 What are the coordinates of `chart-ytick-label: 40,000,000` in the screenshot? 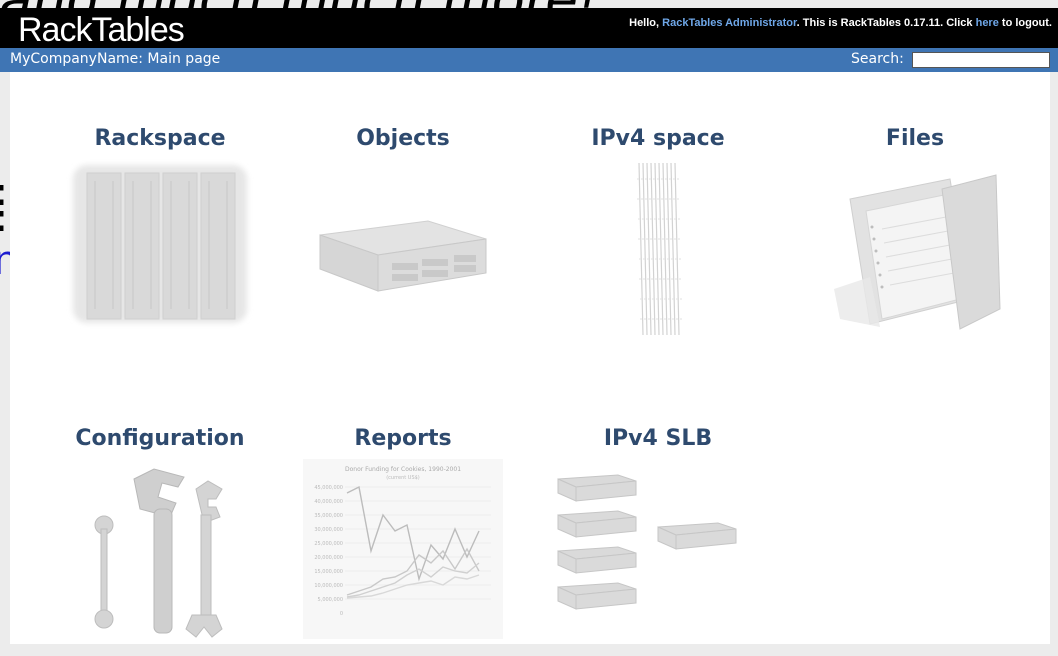 It's located at (328, 502).